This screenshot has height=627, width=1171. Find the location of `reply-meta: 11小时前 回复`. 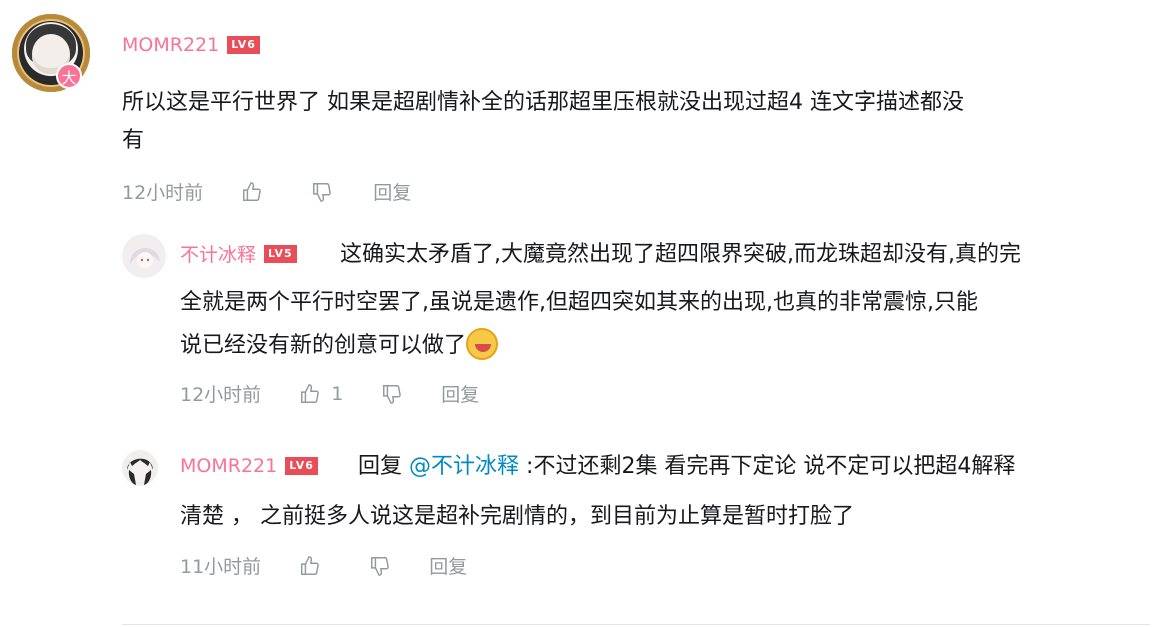

reply-meta: 11小时前 回复 is located at coordinates (323, 565).